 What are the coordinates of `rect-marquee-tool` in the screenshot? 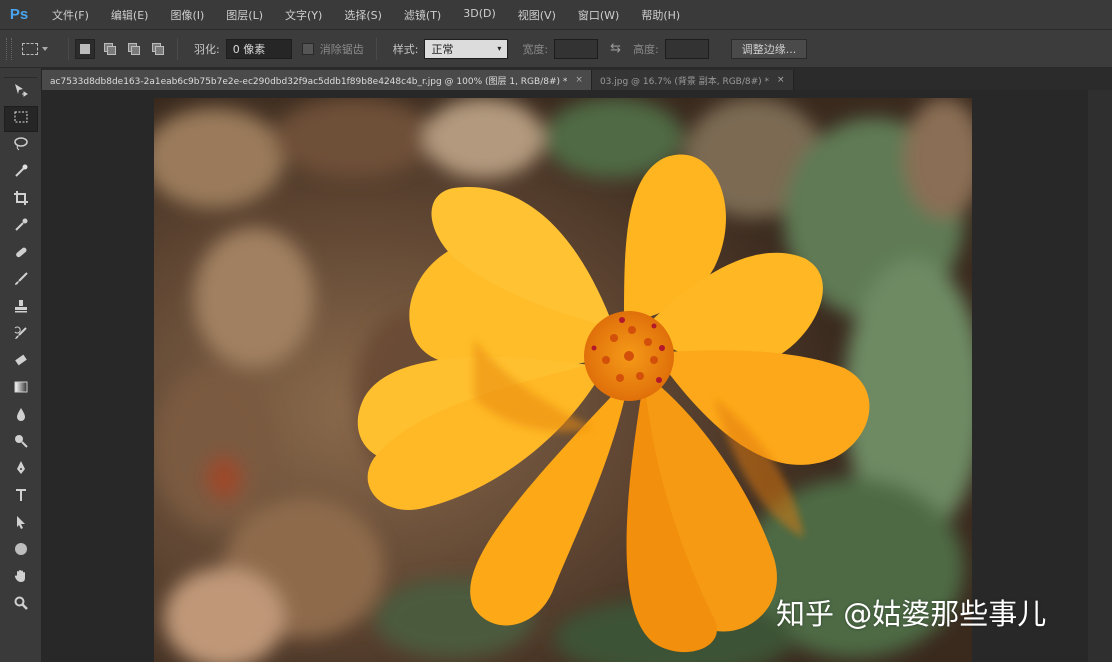 It's located at (21, 119).